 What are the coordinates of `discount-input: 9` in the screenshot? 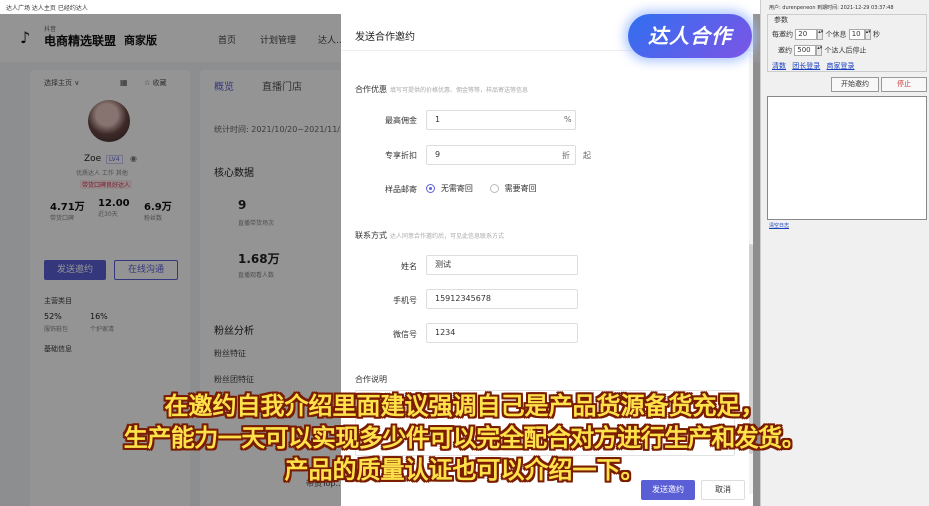 It's located at (501, 155).